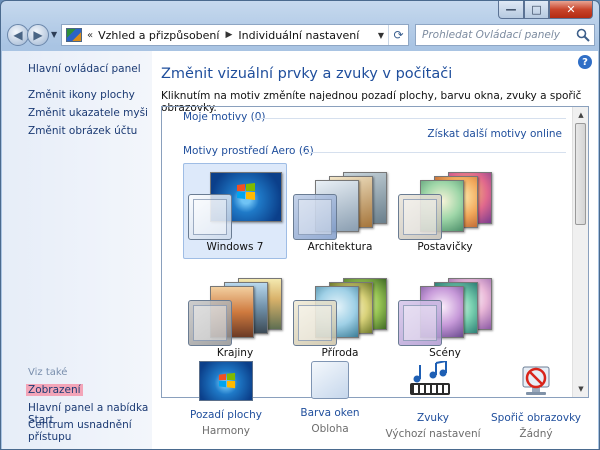 The image size is (600, 450). Describe the element at coordinates (298, 35) in the screenshot. I see `breadcrumb-personalization: Individuální nastavení` at that location.